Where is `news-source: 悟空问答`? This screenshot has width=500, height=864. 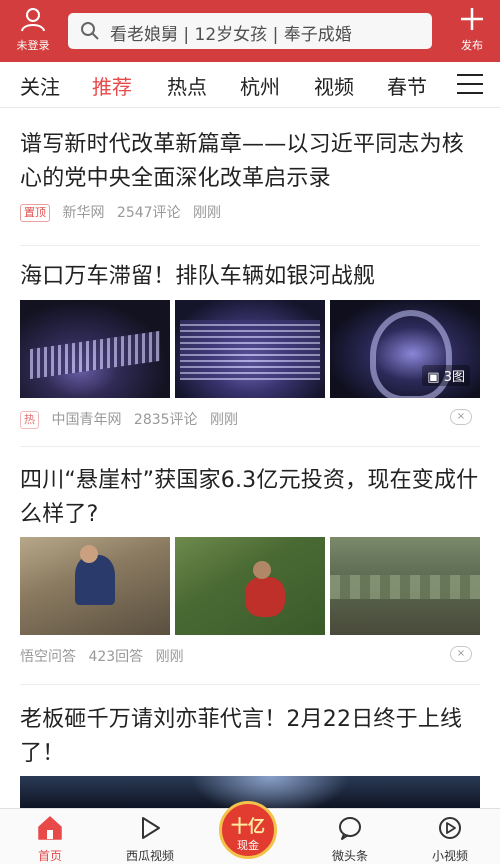
news-source: 悟空问答 is located at coordinates (48, 657).